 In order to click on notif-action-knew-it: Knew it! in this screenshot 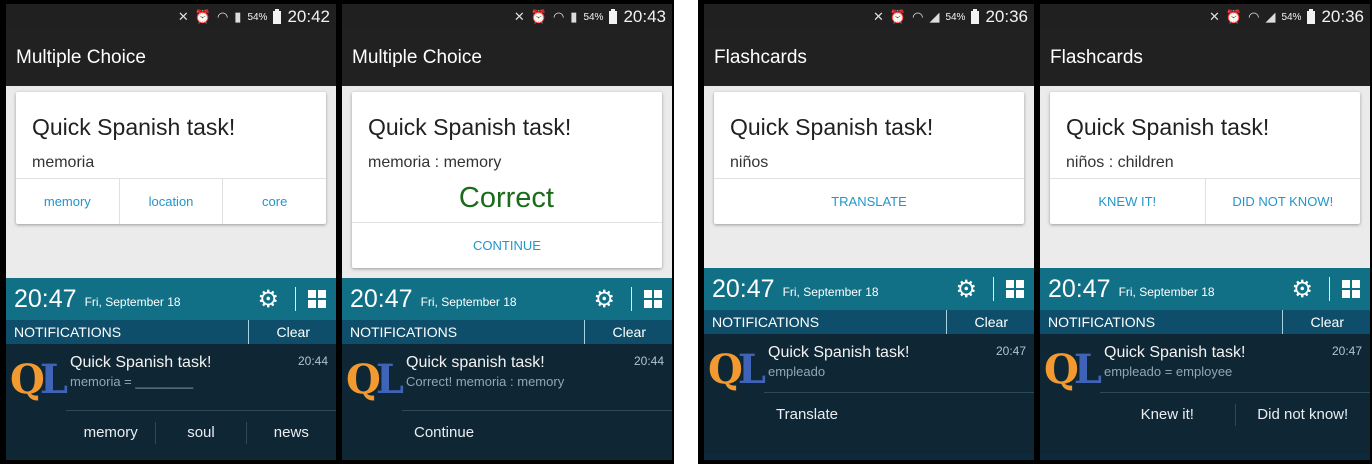, I will do `click(1167, 415)`.